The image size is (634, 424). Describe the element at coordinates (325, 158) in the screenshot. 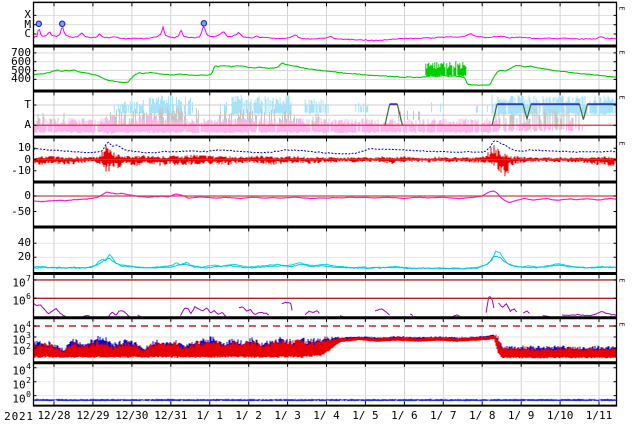

I see `panel-imf-bz-bt` at that location.